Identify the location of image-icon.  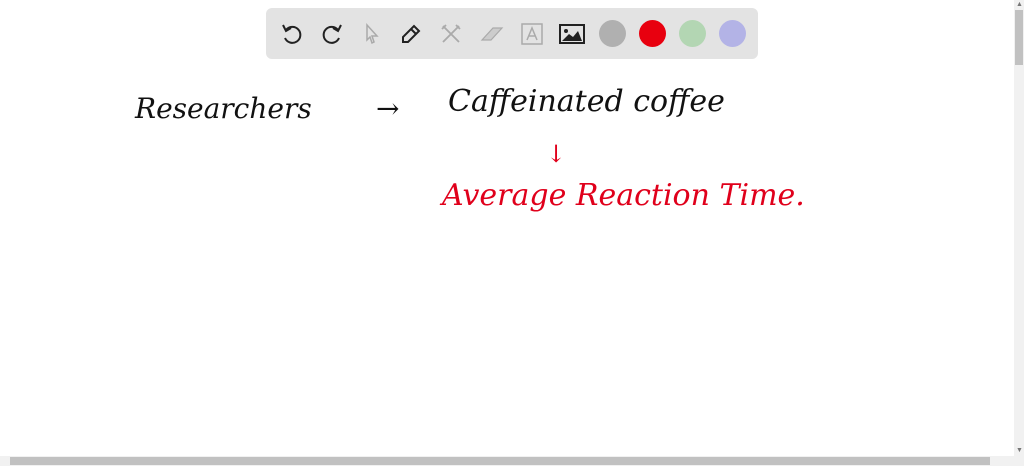
(572, 34).